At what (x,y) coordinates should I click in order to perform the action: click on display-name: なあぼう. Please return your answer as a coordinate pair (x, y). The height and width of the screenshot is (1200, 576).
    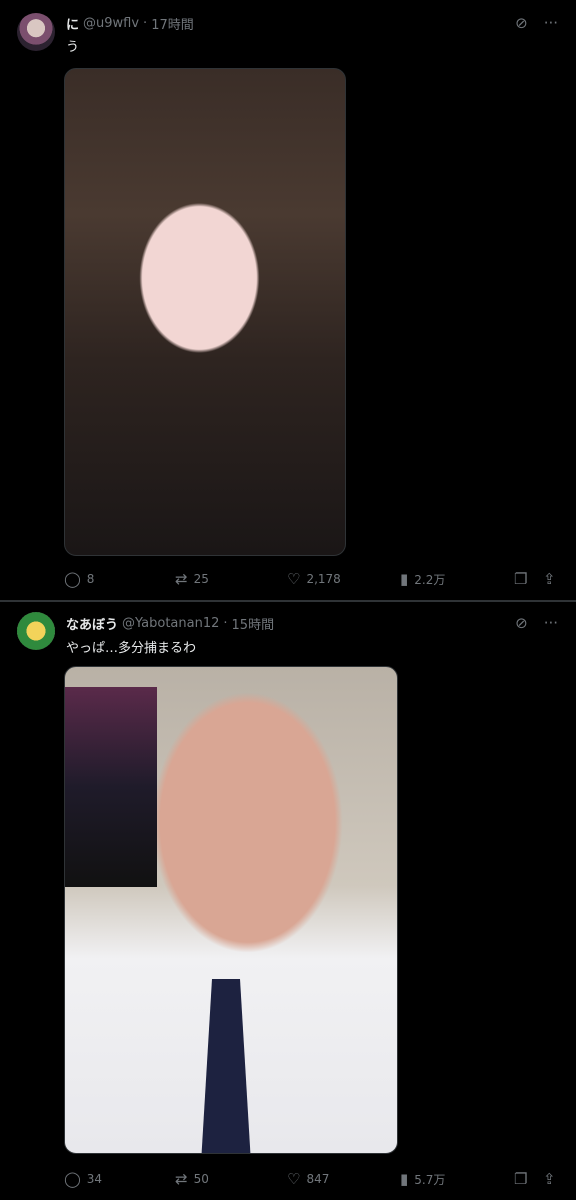
    Looking at the image, I should click on (92, 623).